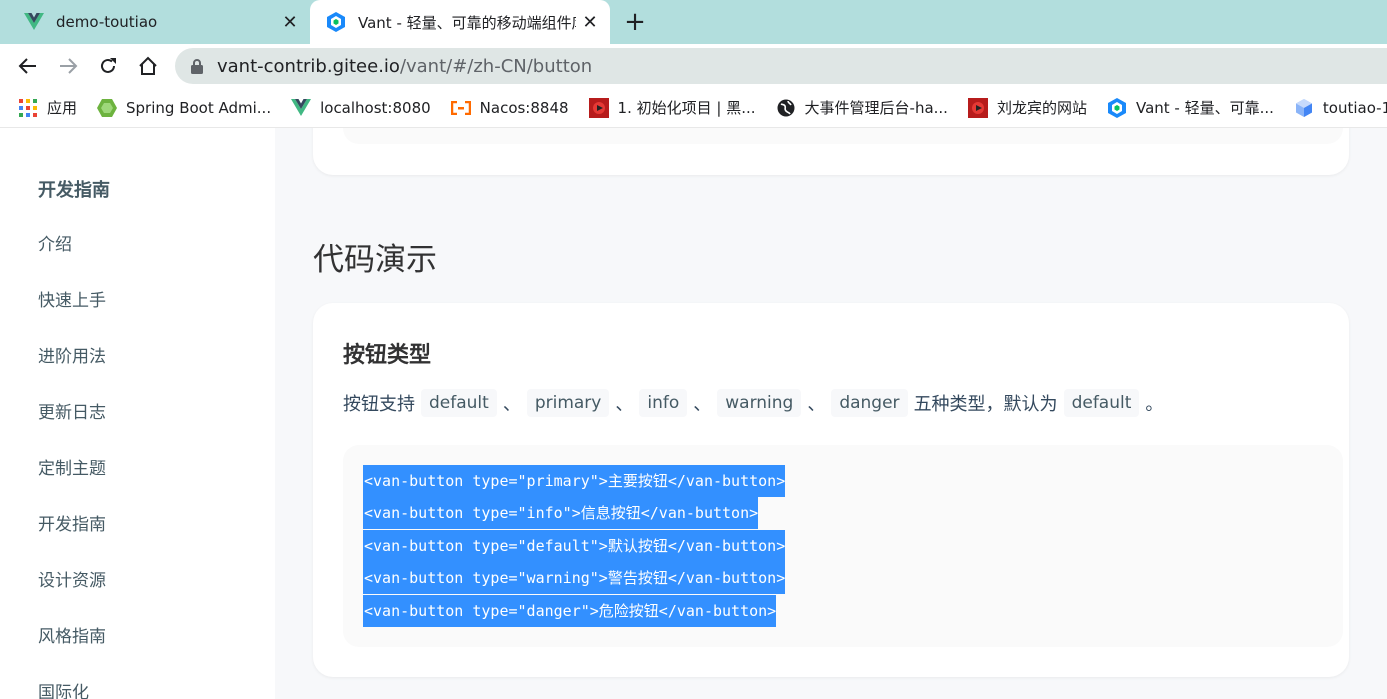 This screenshot has height=699, width=1387. What do you see at coordinates (72, 578) in the screenshot?
I see `sidebar-item-design: 设计资源` at bounding box center [72, 578].